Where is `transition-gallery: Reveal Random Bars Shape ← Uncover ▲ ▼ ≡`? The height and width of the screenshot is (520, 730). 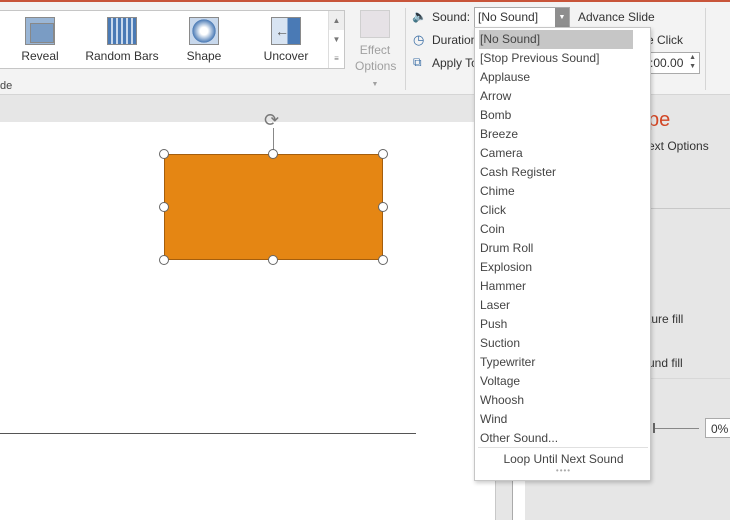
transition-gallery: Reveal Random Bars Shape ← Uncover ▲ ▼ ≡ is located at coordinates (172, 39).